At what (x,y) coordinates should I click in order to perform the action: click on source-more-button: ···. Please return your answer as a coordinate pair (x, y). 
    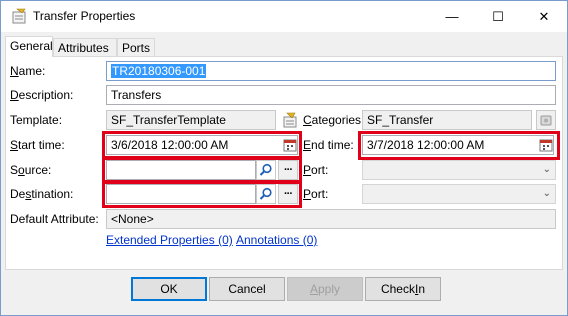
    Looking at the image, I should click on (288, 170).